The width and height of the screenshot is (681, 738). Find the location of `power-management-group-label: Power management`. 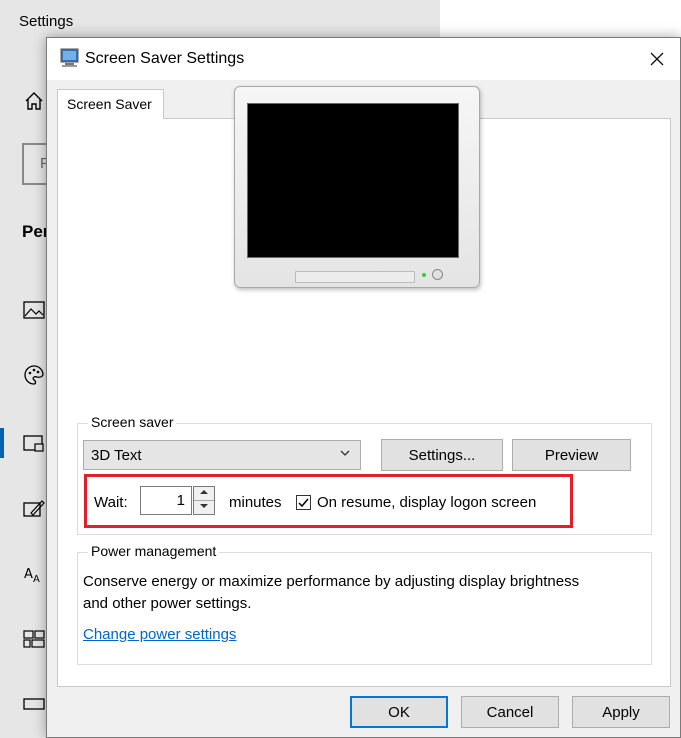

power-management-group-label: Power management is located at coordinates (154, 551).